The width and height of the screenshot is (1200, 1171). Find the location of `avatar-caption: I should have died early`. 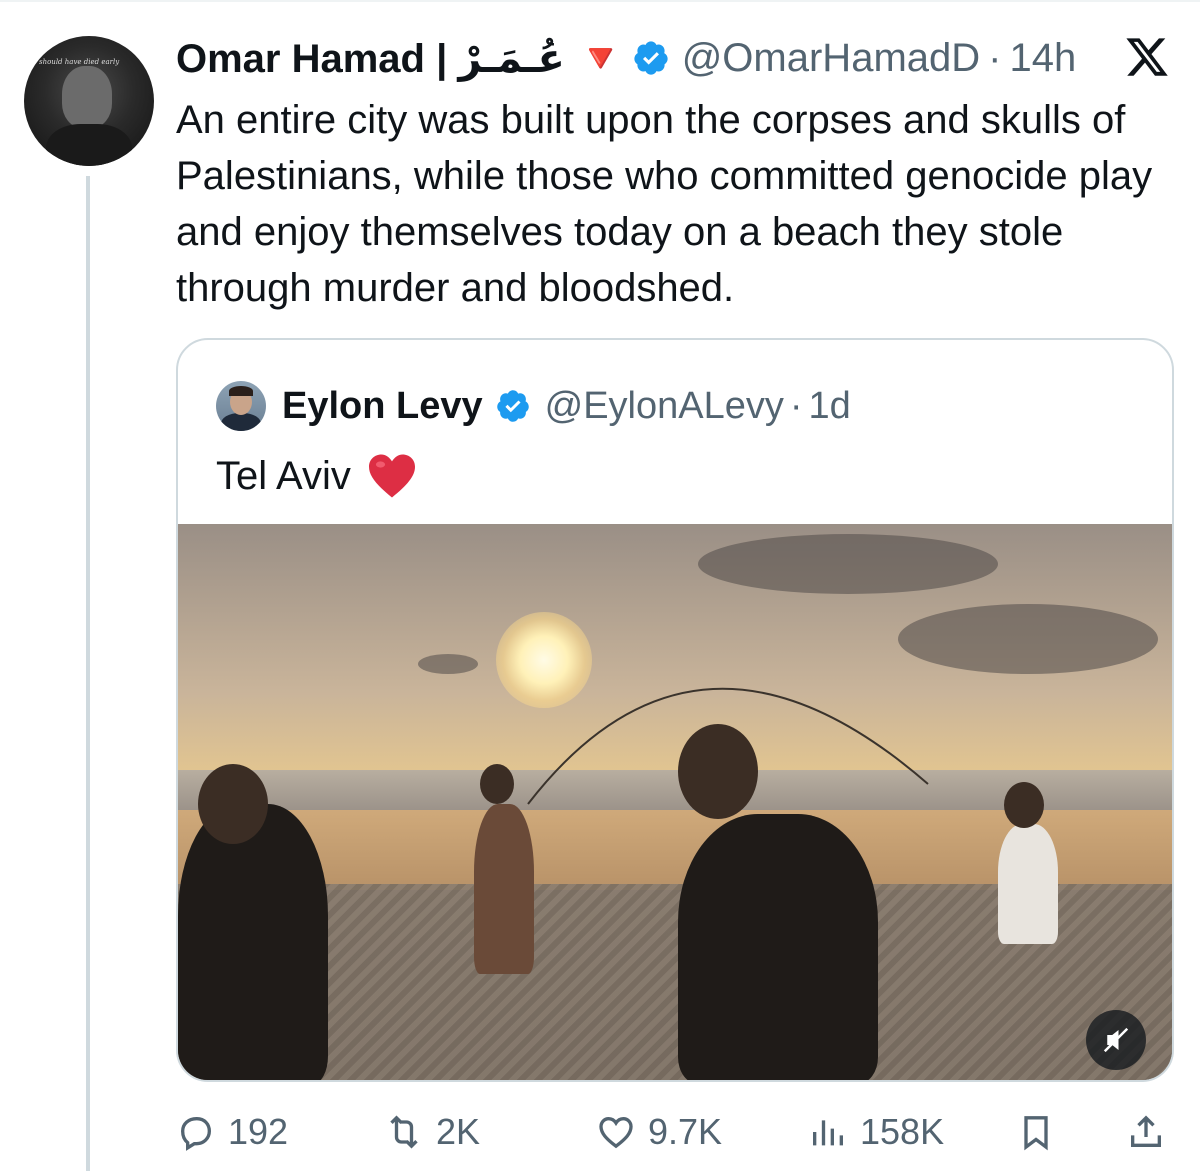

avatar-caption: I should have died early is located at coordinates (77, 62).